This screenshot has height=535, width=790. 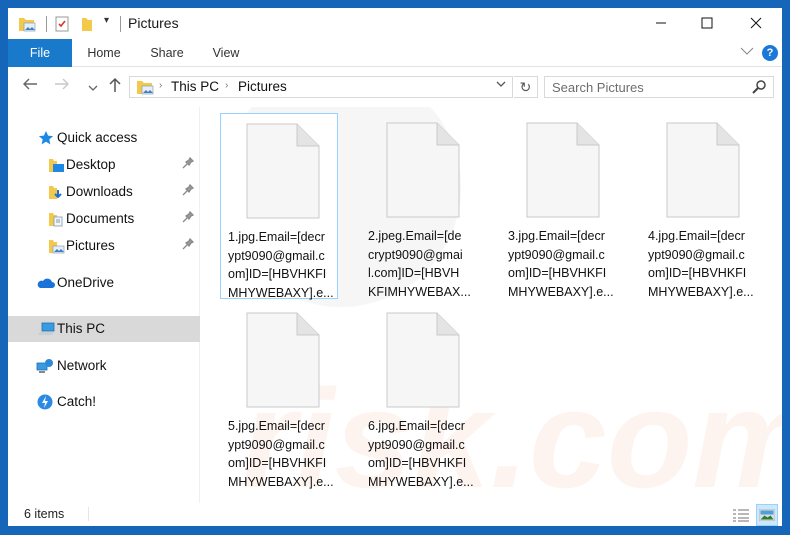 I want to click on details-view-icon, so click(x=741, y=515).